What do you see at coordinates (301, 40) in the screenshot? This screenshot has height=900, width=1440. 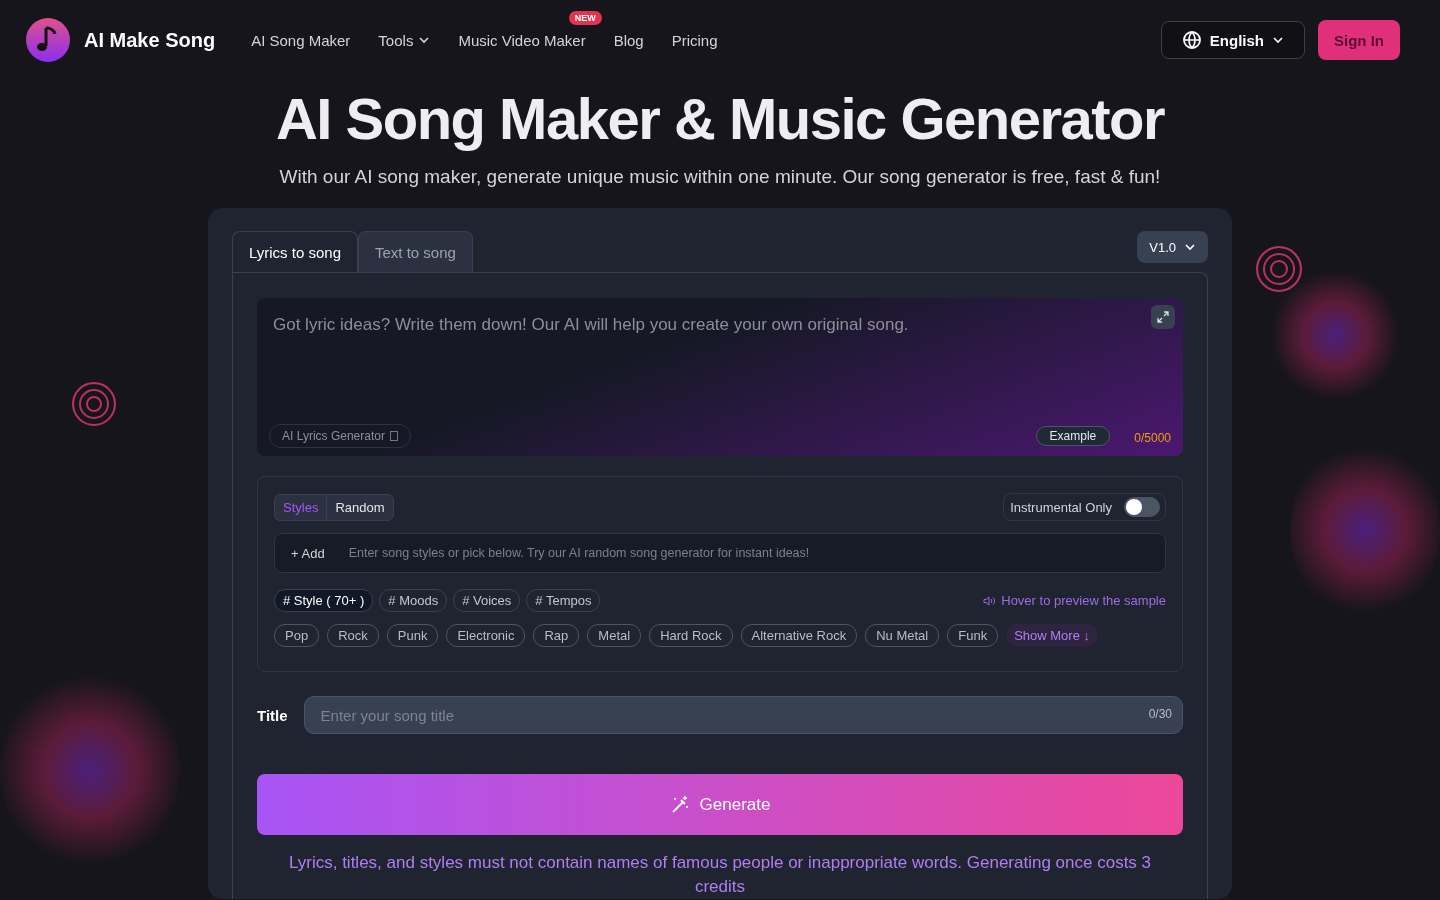 I see `nav-link: AI Song Maker` at bounding box center [301, 40].